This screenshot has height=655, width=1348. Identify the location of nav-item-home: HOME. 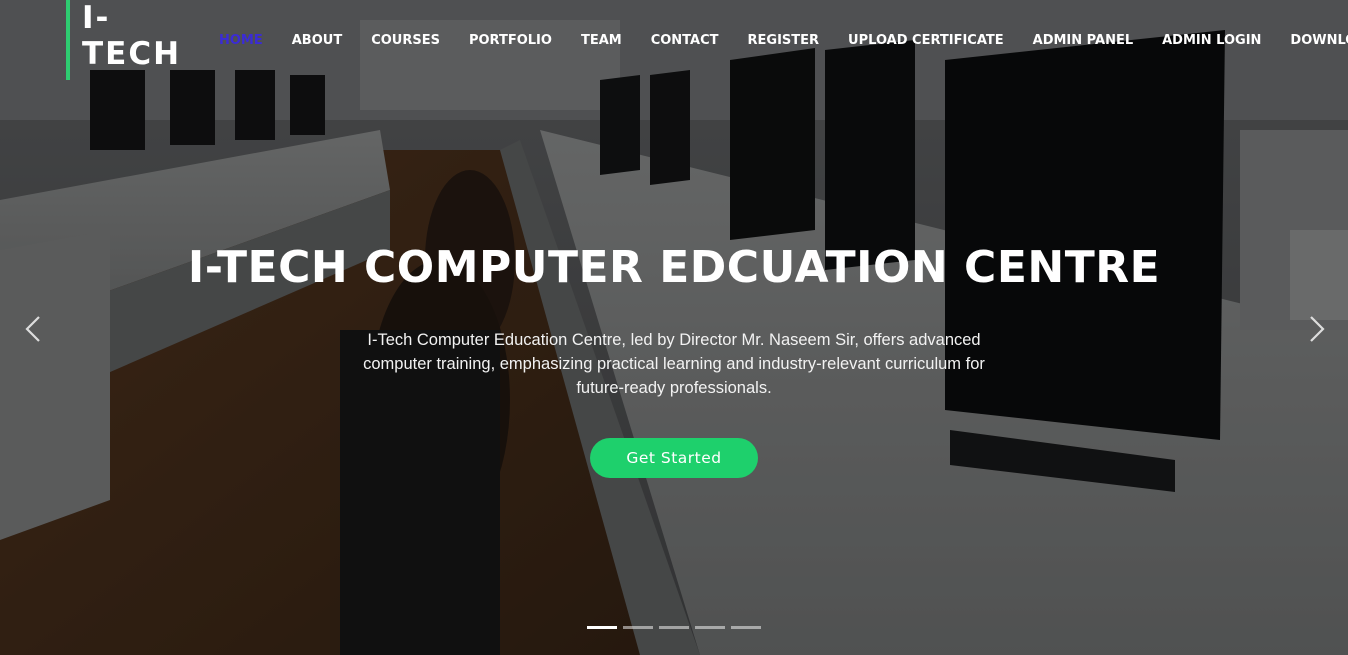
(241, 41).